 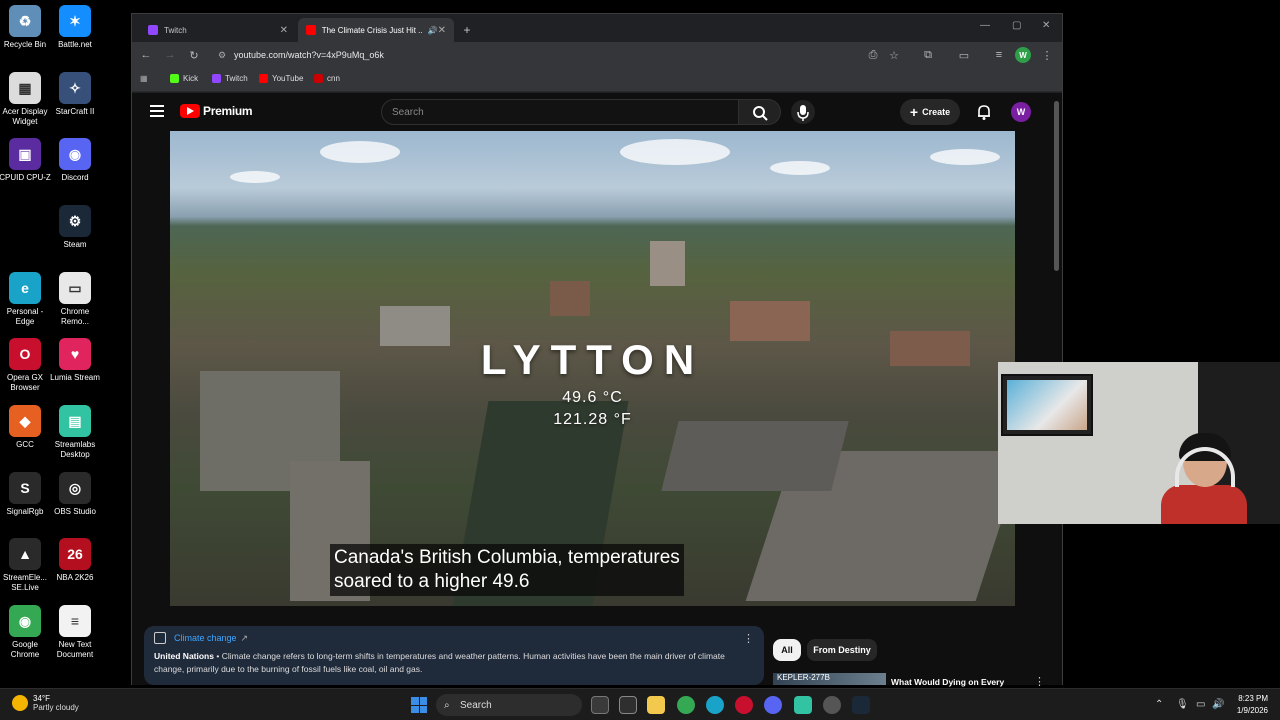 What do you see at coordinates (803, 705) in the screenshot?
I see `streamlabs-taskbar-icon` at bounding box center [803, 705].